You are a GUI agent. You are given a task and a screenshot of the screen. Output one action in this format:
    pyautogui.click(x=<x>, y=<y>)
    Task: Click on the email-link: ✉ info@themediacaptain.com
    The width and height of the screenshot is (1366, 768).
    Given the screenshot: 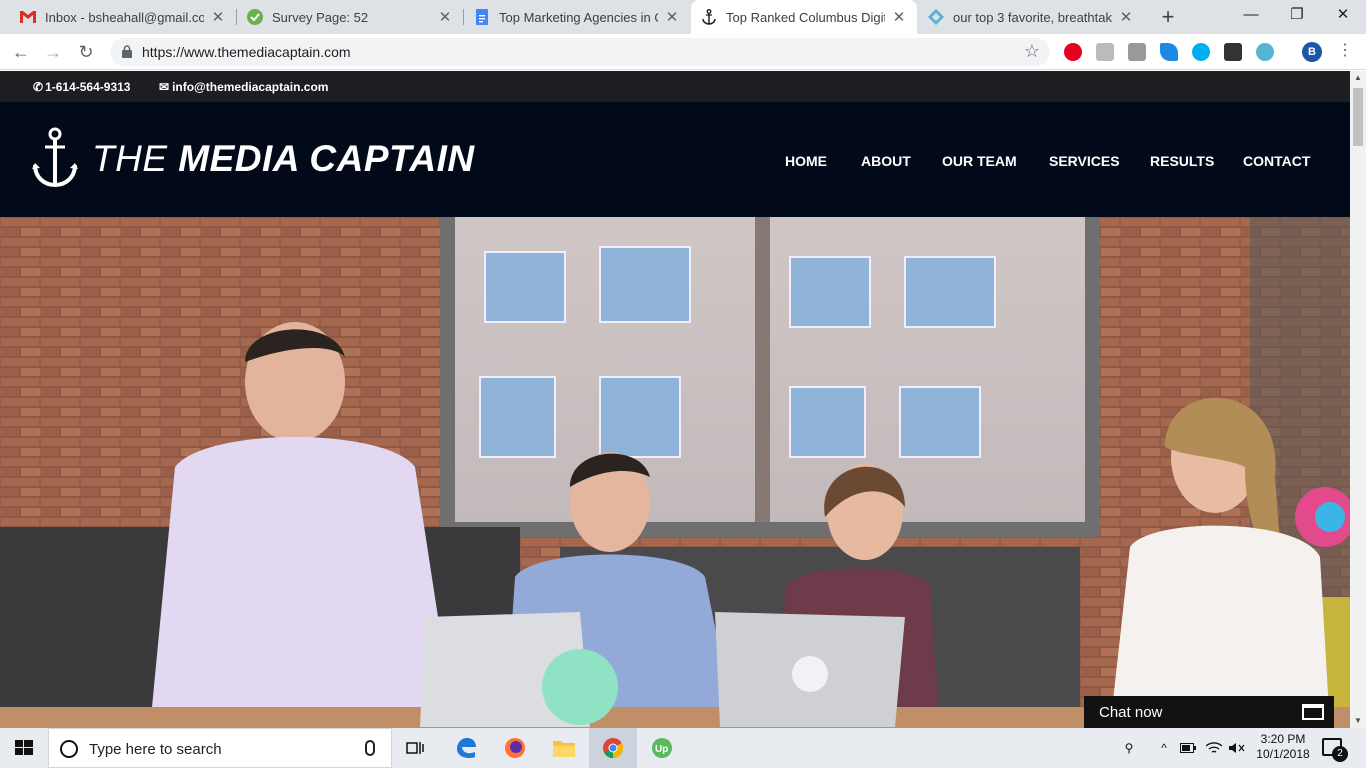 What is the action you would take?
    pyautogui.click(x=243, y=87)
    